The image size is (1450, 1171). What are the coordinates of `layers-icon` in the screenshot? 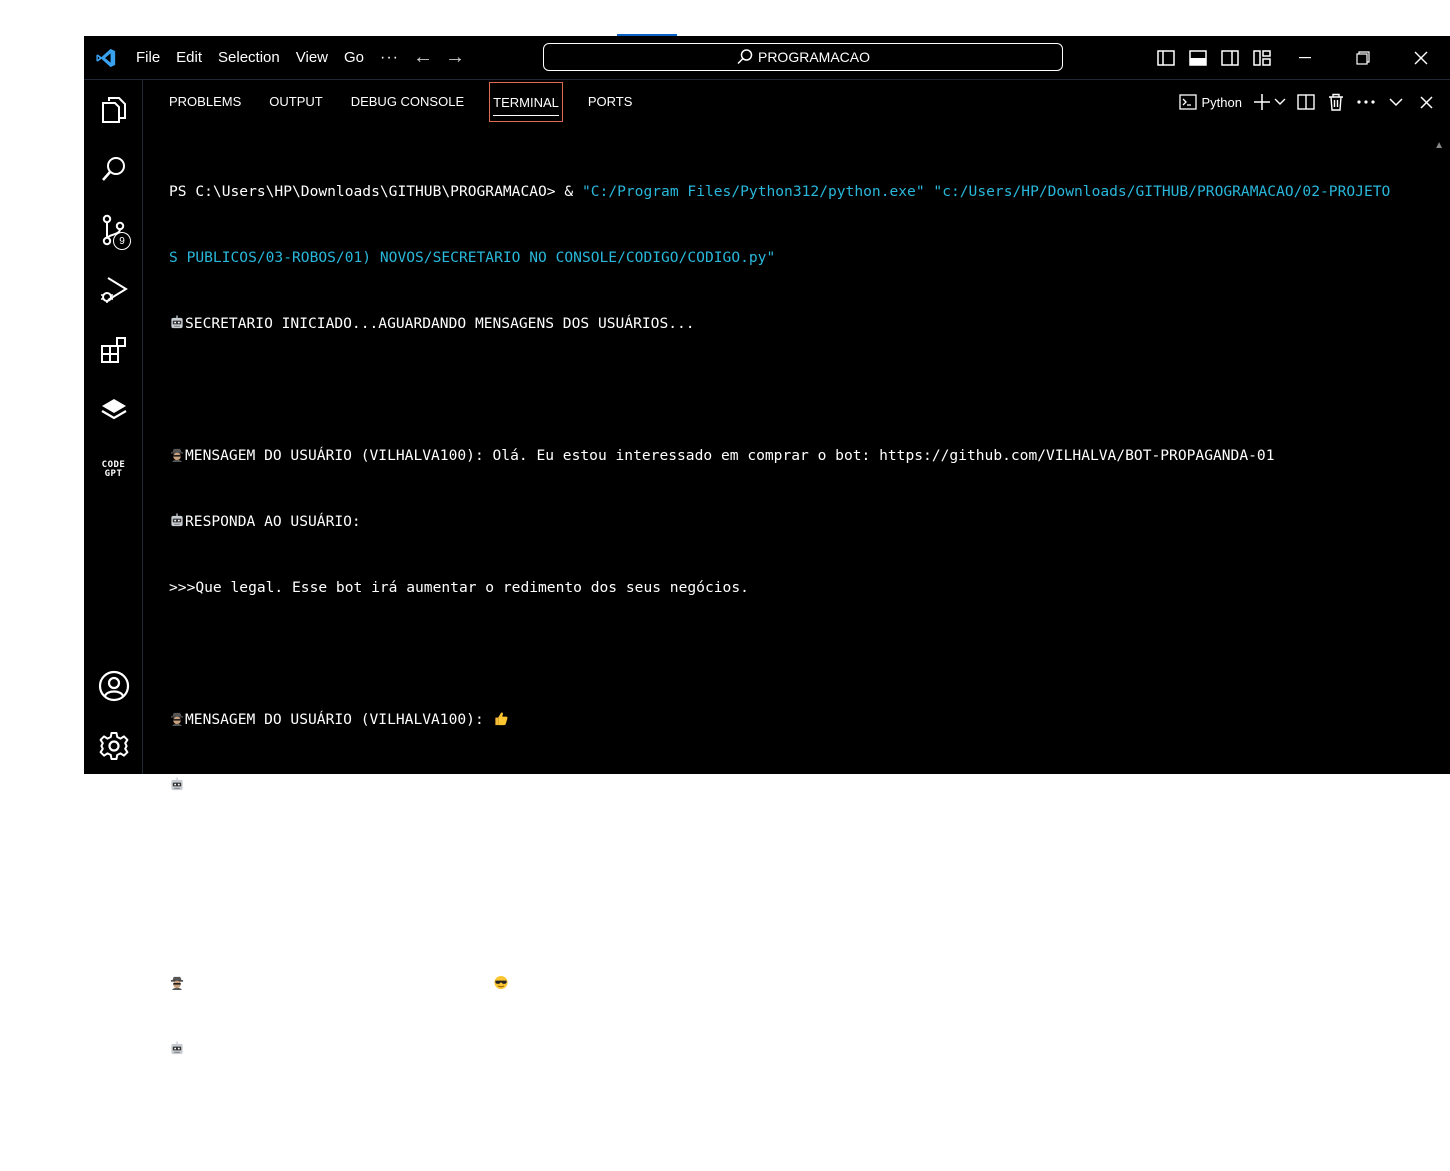 It's located at (113, 410).